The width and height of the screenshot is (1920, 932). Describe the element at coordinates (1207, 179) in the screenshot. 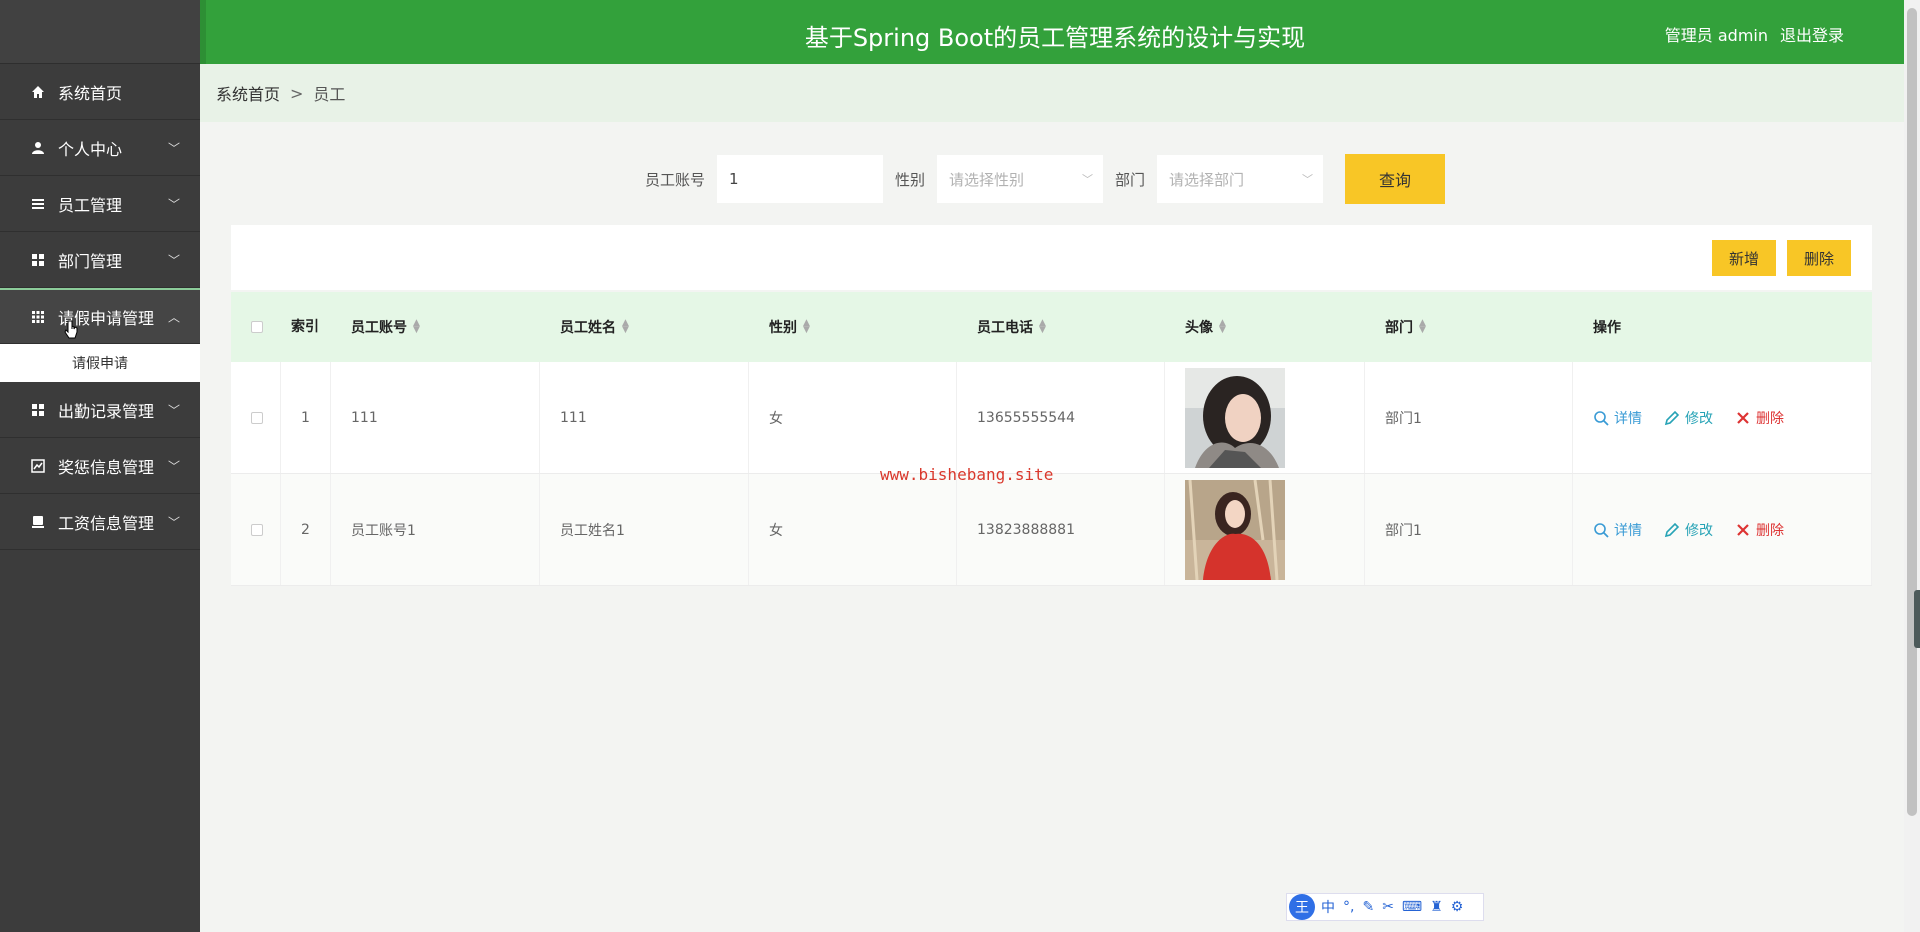

I see `dept-select-placeholder: 请选择部门` at that location.